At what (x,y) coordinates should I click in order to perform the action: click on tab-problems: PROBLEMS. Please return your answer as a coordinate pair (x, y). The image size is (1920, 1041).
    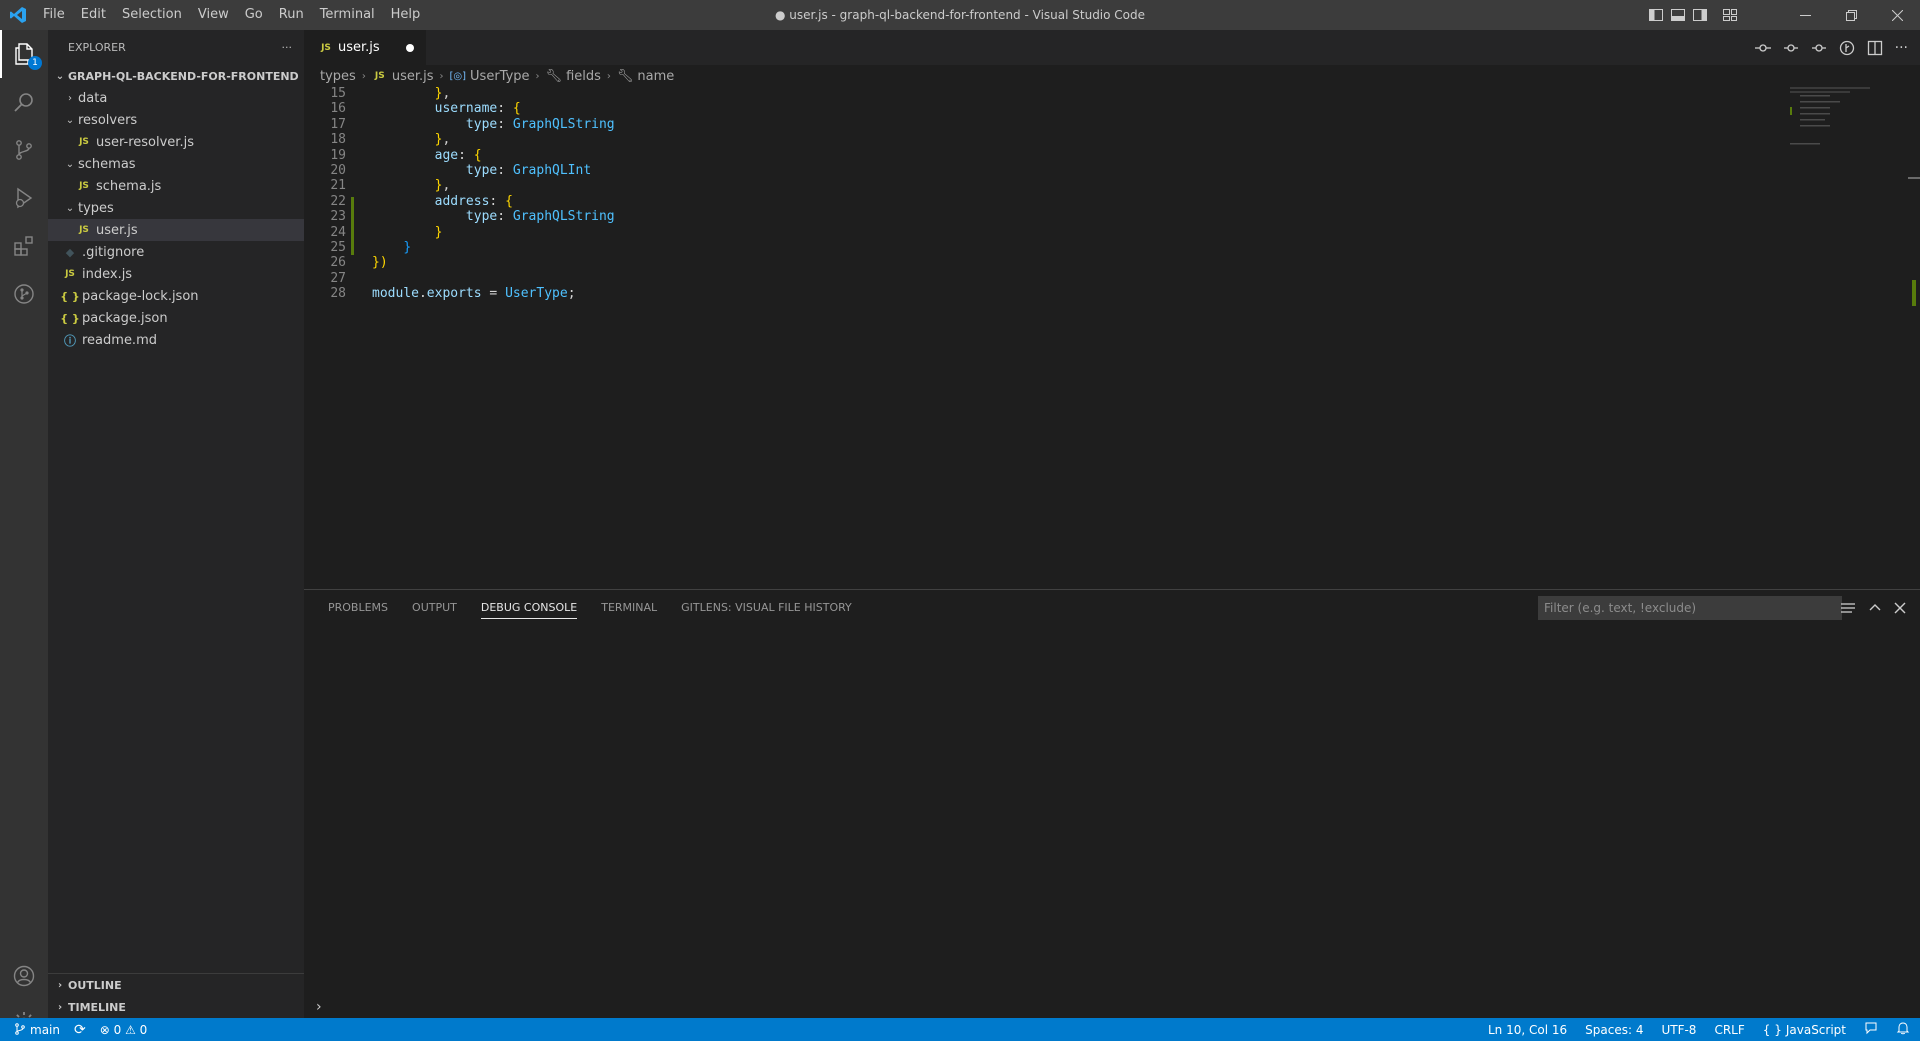
    Looking at the image, I should click on (358, 607).